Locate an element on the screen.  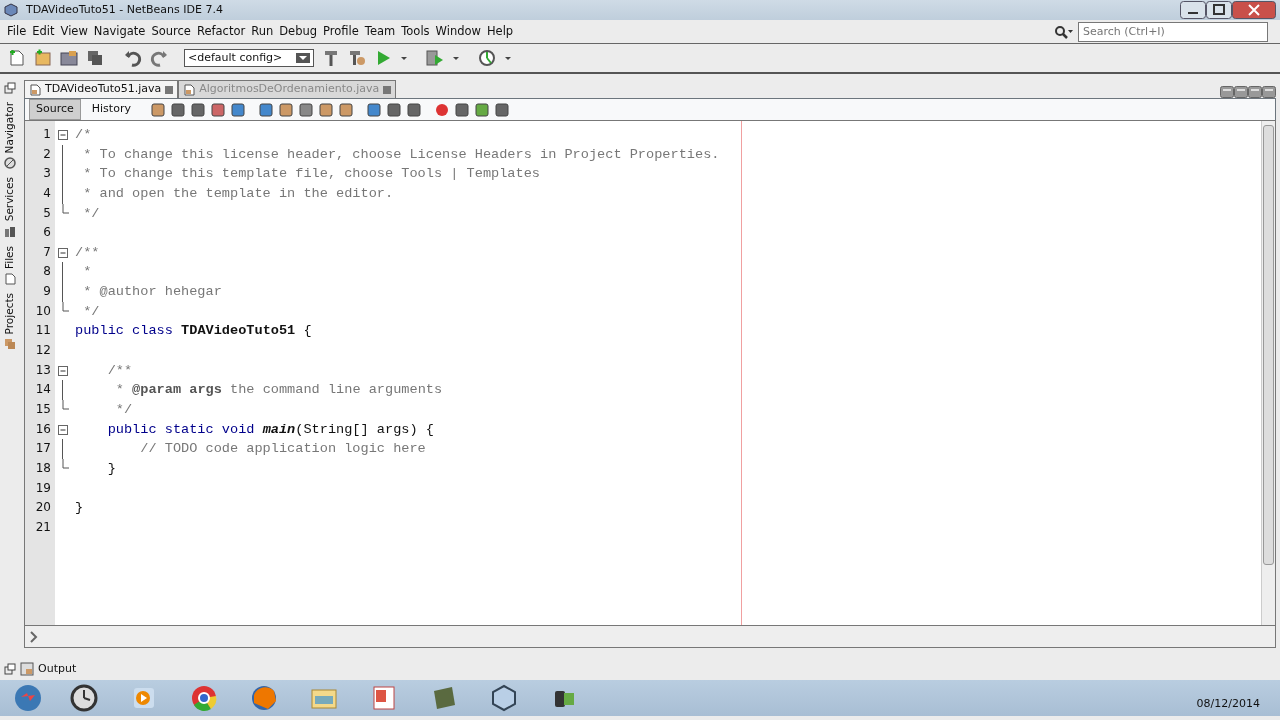
search-icon is located at coordinates (1064, 31).